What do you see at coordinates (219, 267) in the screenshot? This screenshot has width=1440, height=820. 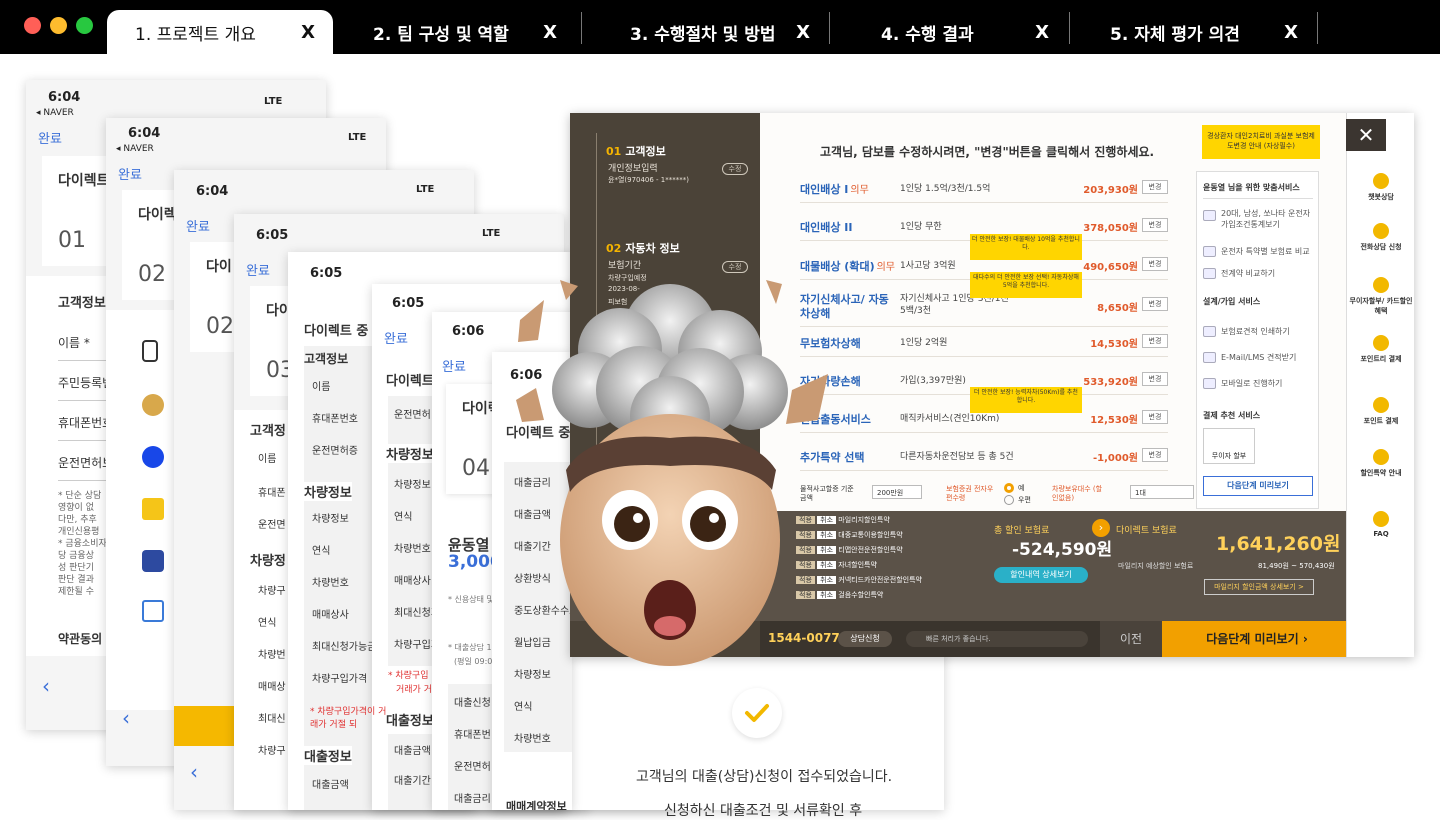 I see `product-title: 다이` at bounding box center [219, 267].